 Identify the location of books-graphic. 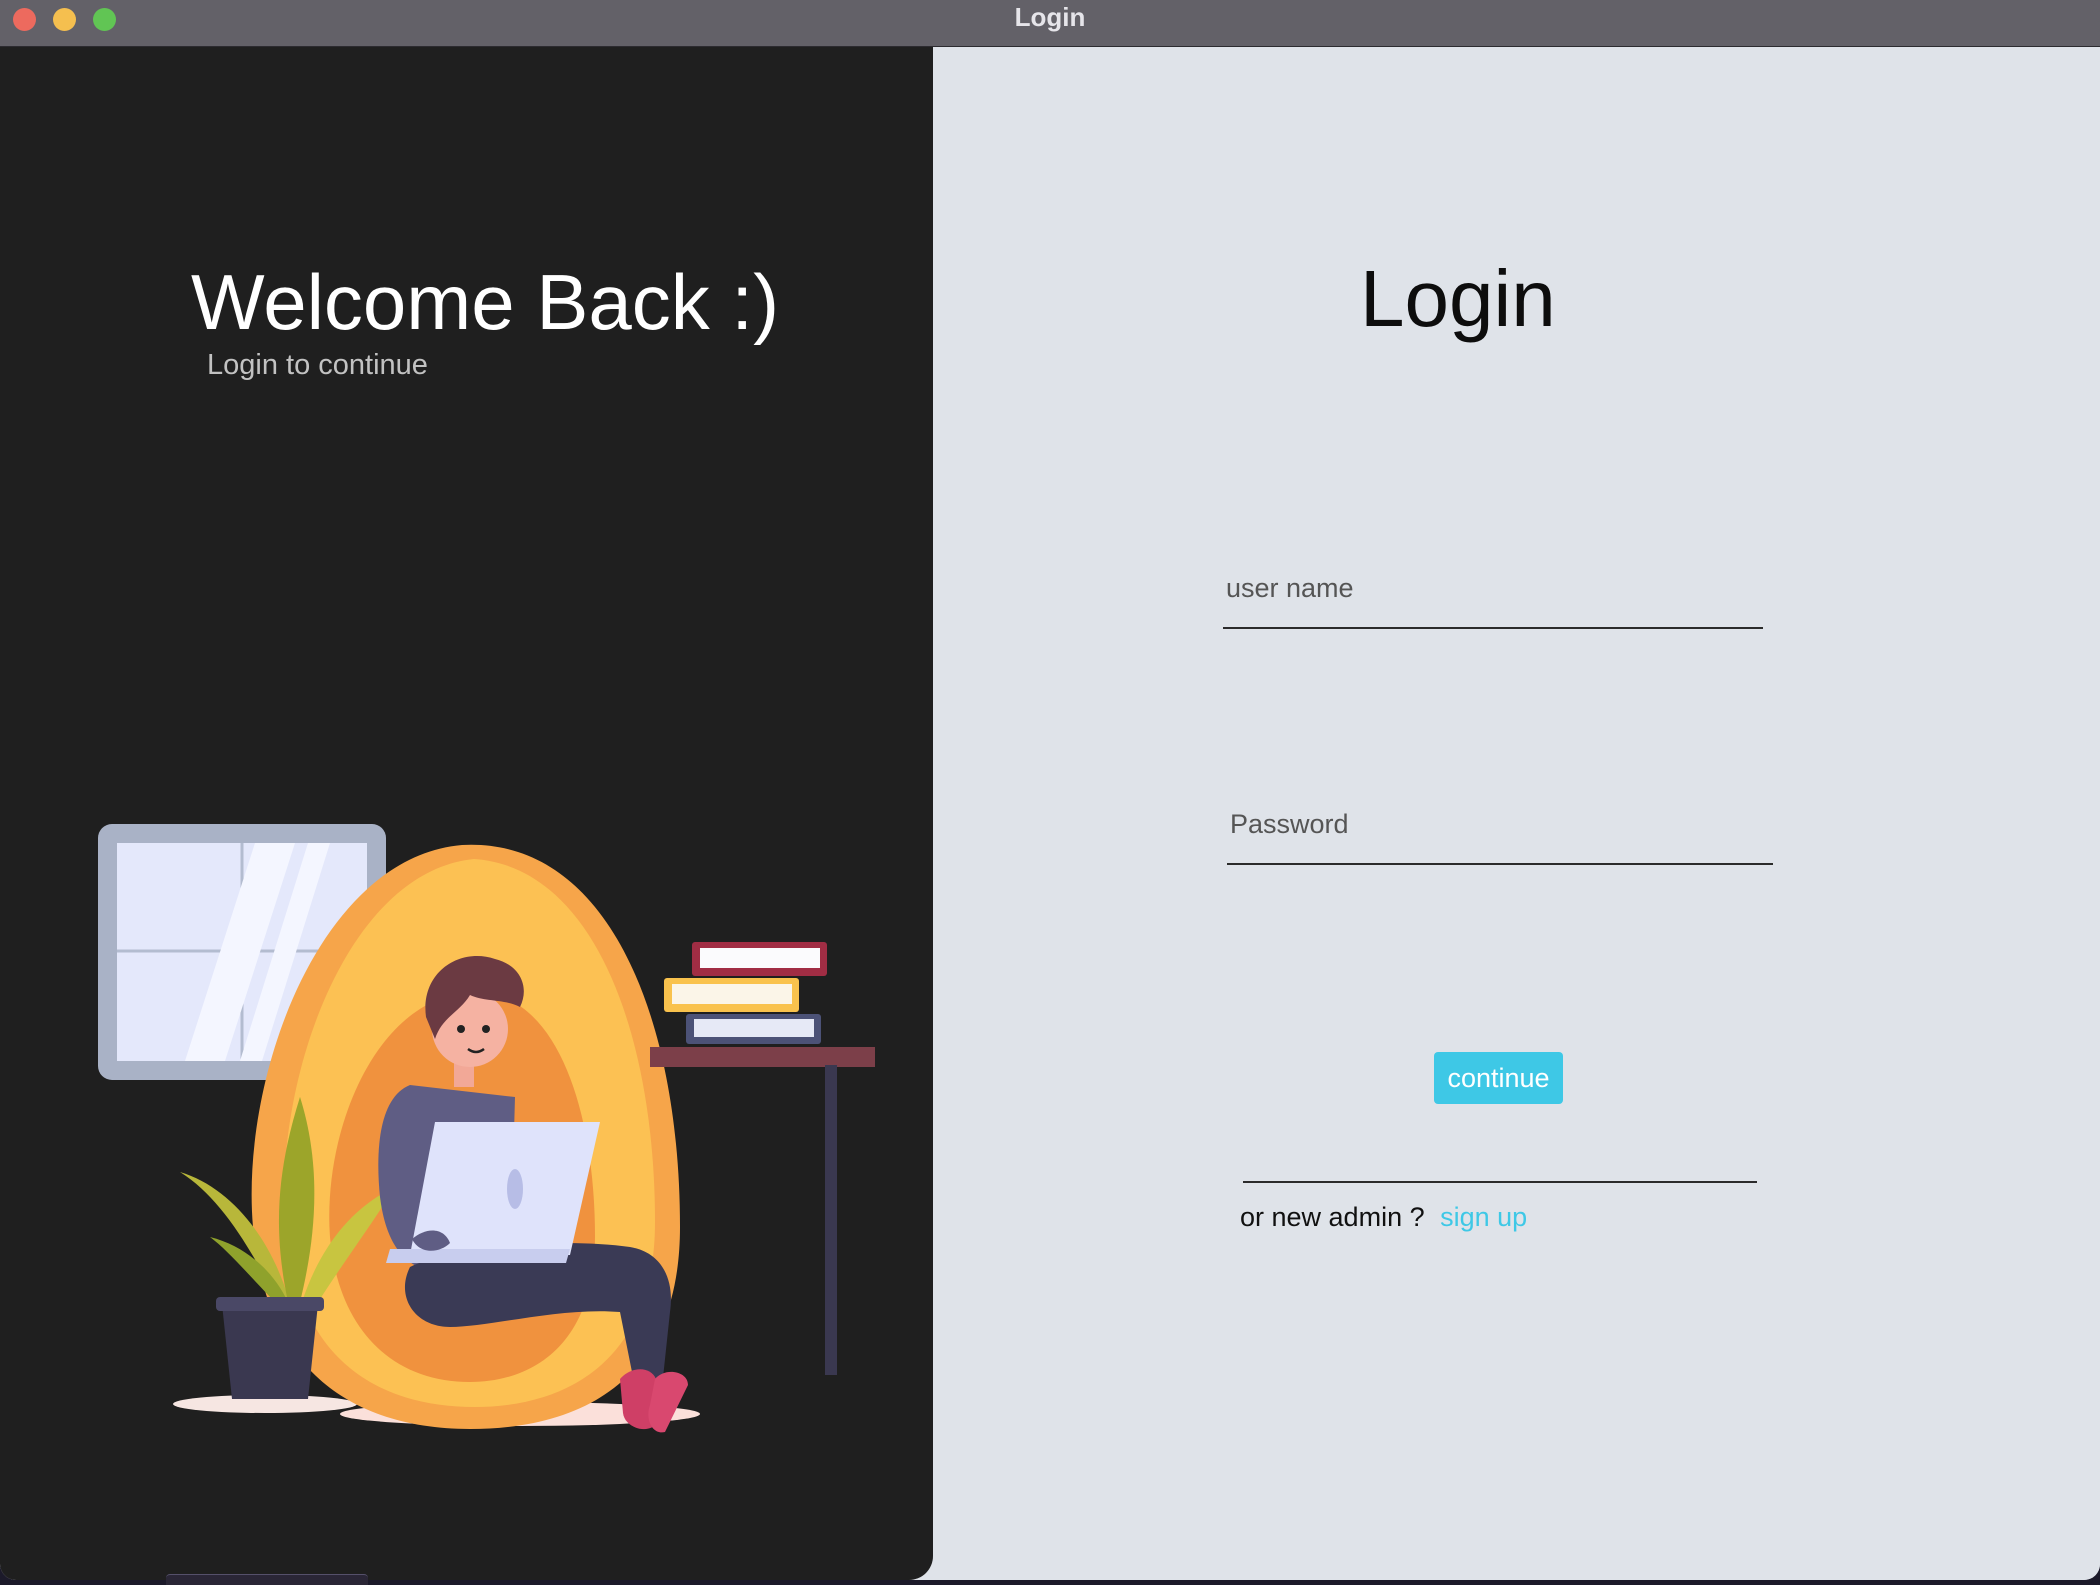
(745, 993).